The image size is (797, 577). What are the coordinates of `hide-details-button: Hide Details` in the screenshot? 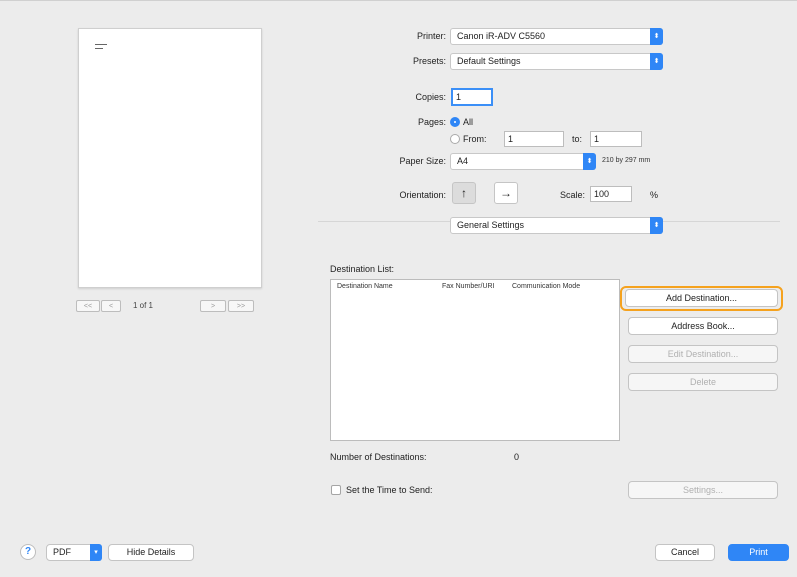 It's located at (151, 552).